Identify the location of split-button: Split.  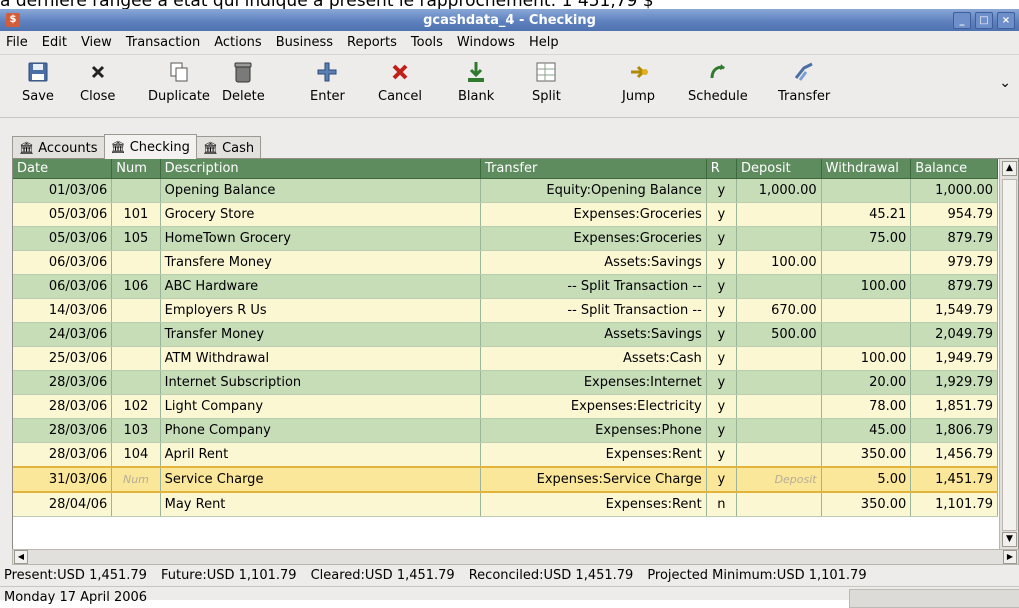
(546, 86).